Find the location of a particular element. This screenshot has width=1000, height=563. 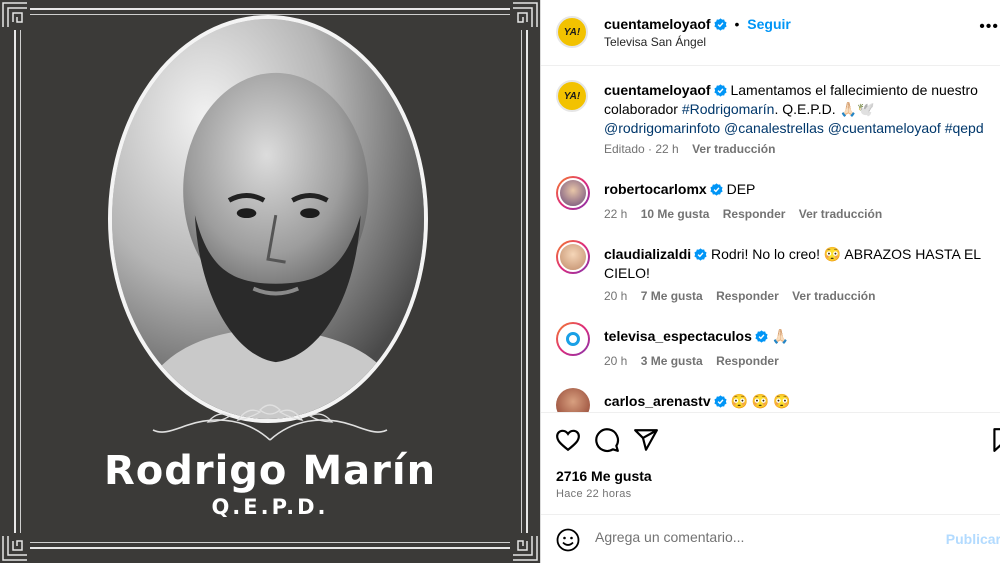

comment-likes: 7 Me gusta is located at coordinates (672, 296).